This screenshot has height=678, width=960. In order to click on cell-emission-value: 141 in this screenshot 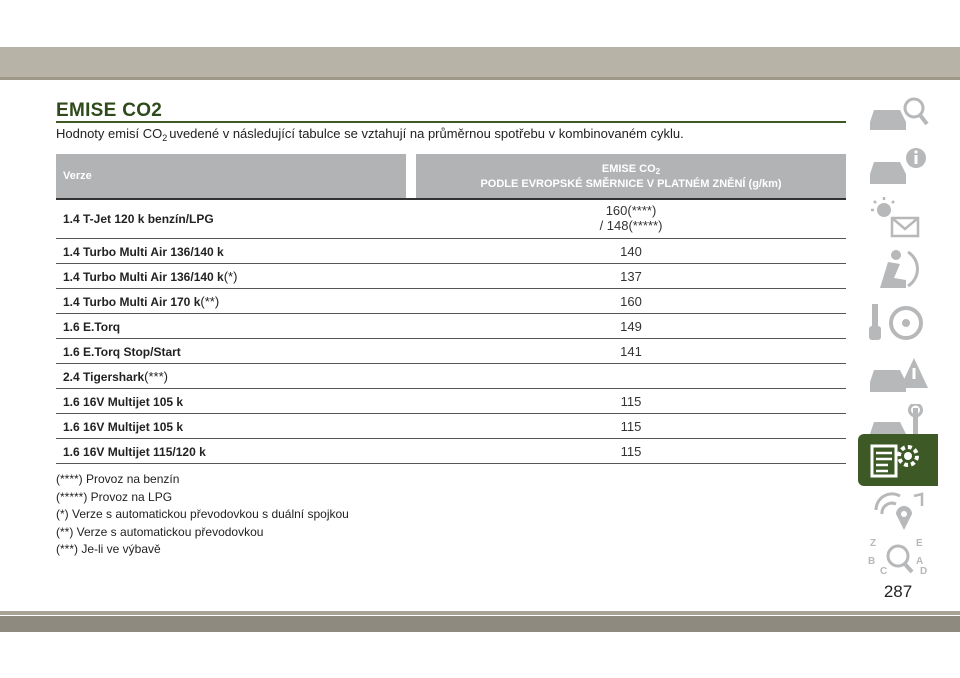, I will do `click(631, 351)`.